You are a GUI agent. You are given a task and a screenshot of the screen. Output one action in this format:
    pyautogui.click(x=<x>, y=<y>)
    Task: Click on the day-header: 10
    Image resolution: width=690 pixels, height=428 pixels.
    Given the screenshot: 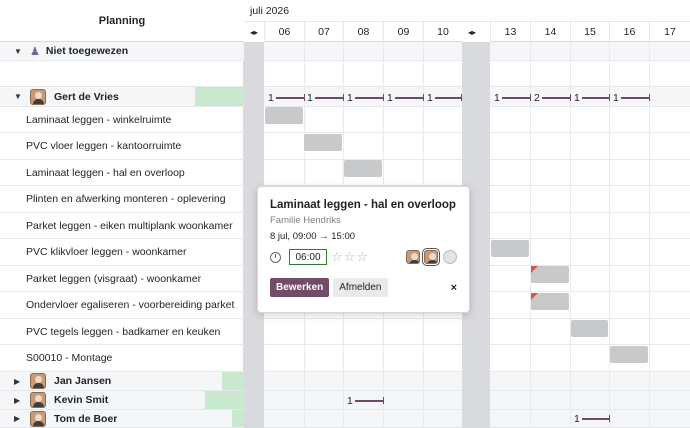 What is the action you would take?
    pyautogui.click(x=442, y=32)
    